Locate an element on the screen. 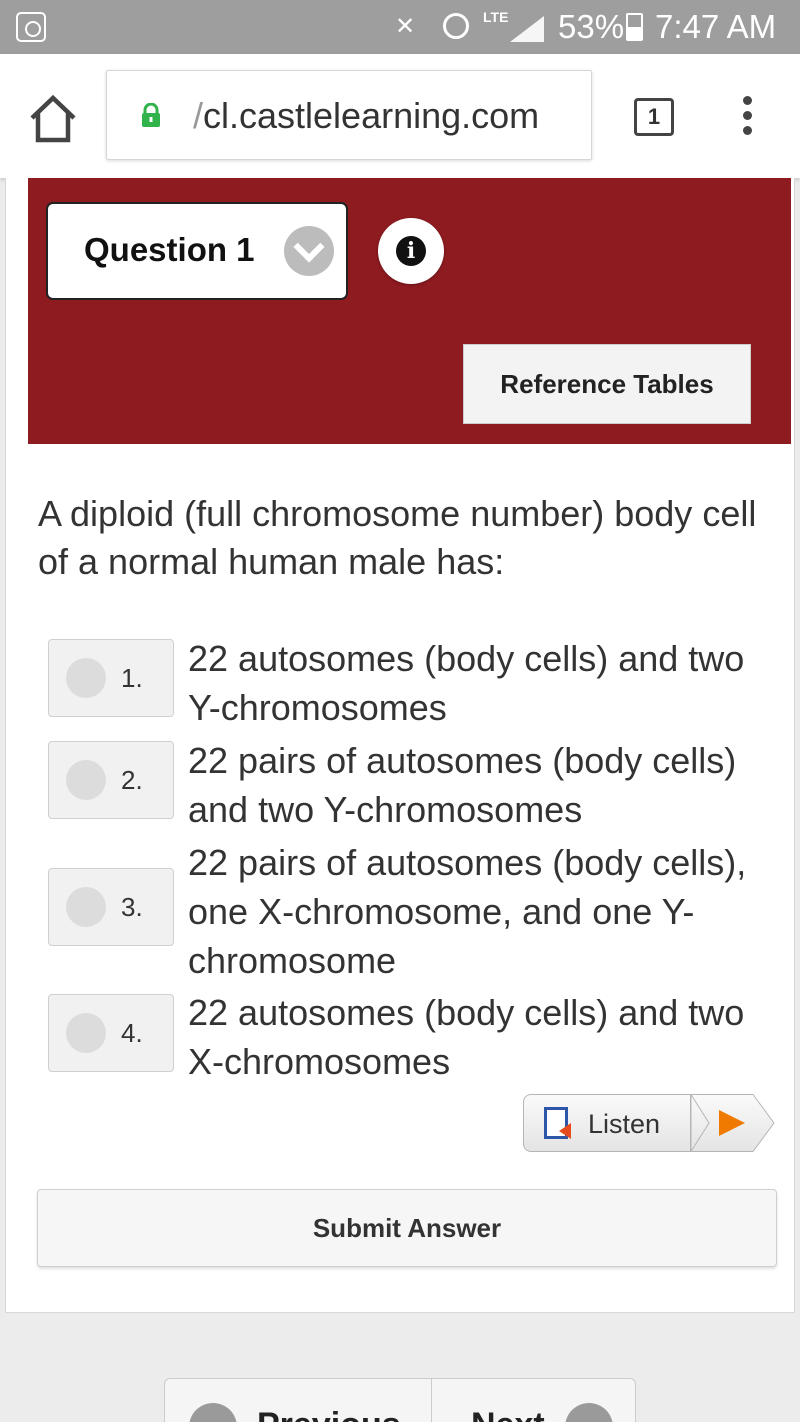 This screenshot has width=800, height=1422. listen-button: Listen is located at coordinates (607, 1123).